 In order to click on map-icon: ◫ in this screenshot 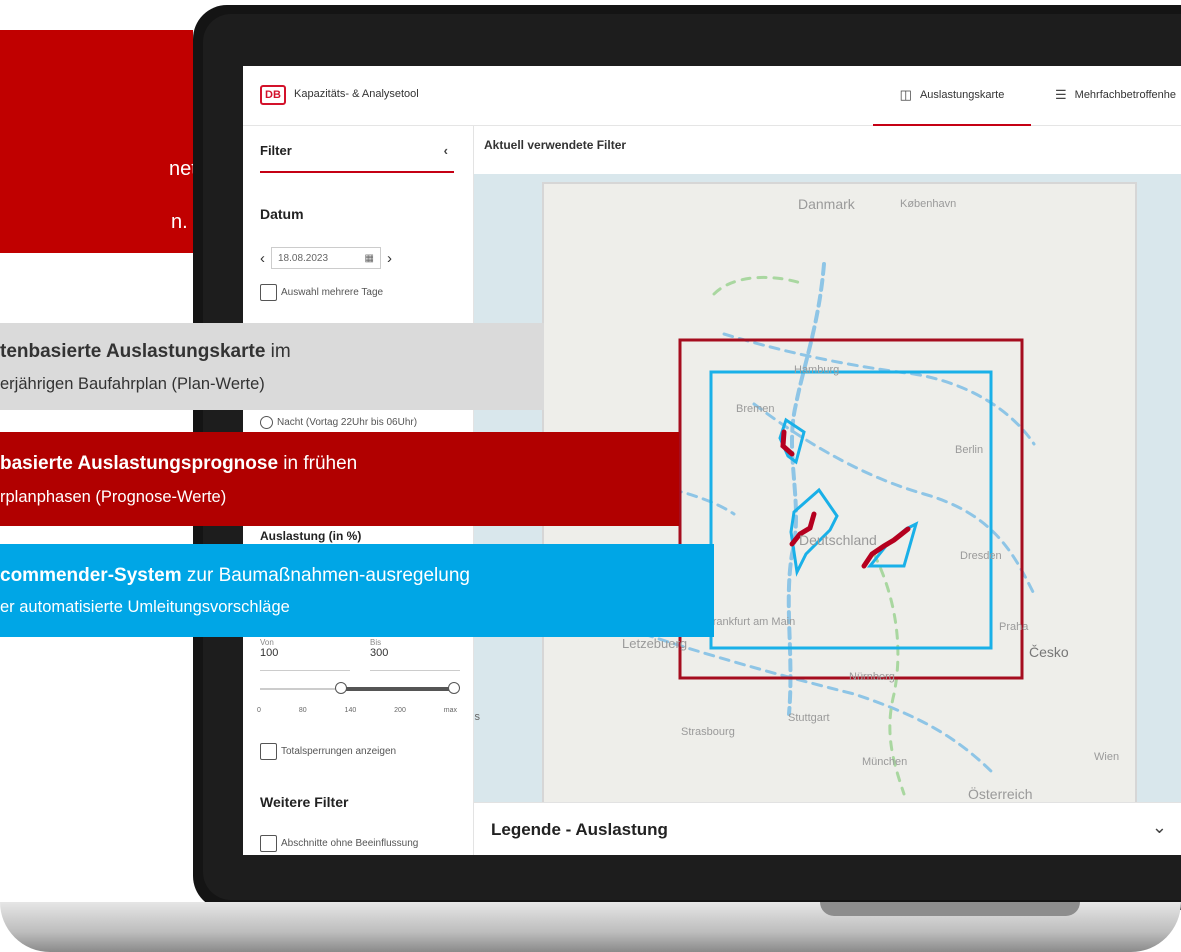, I will do `click(905, 94)`.